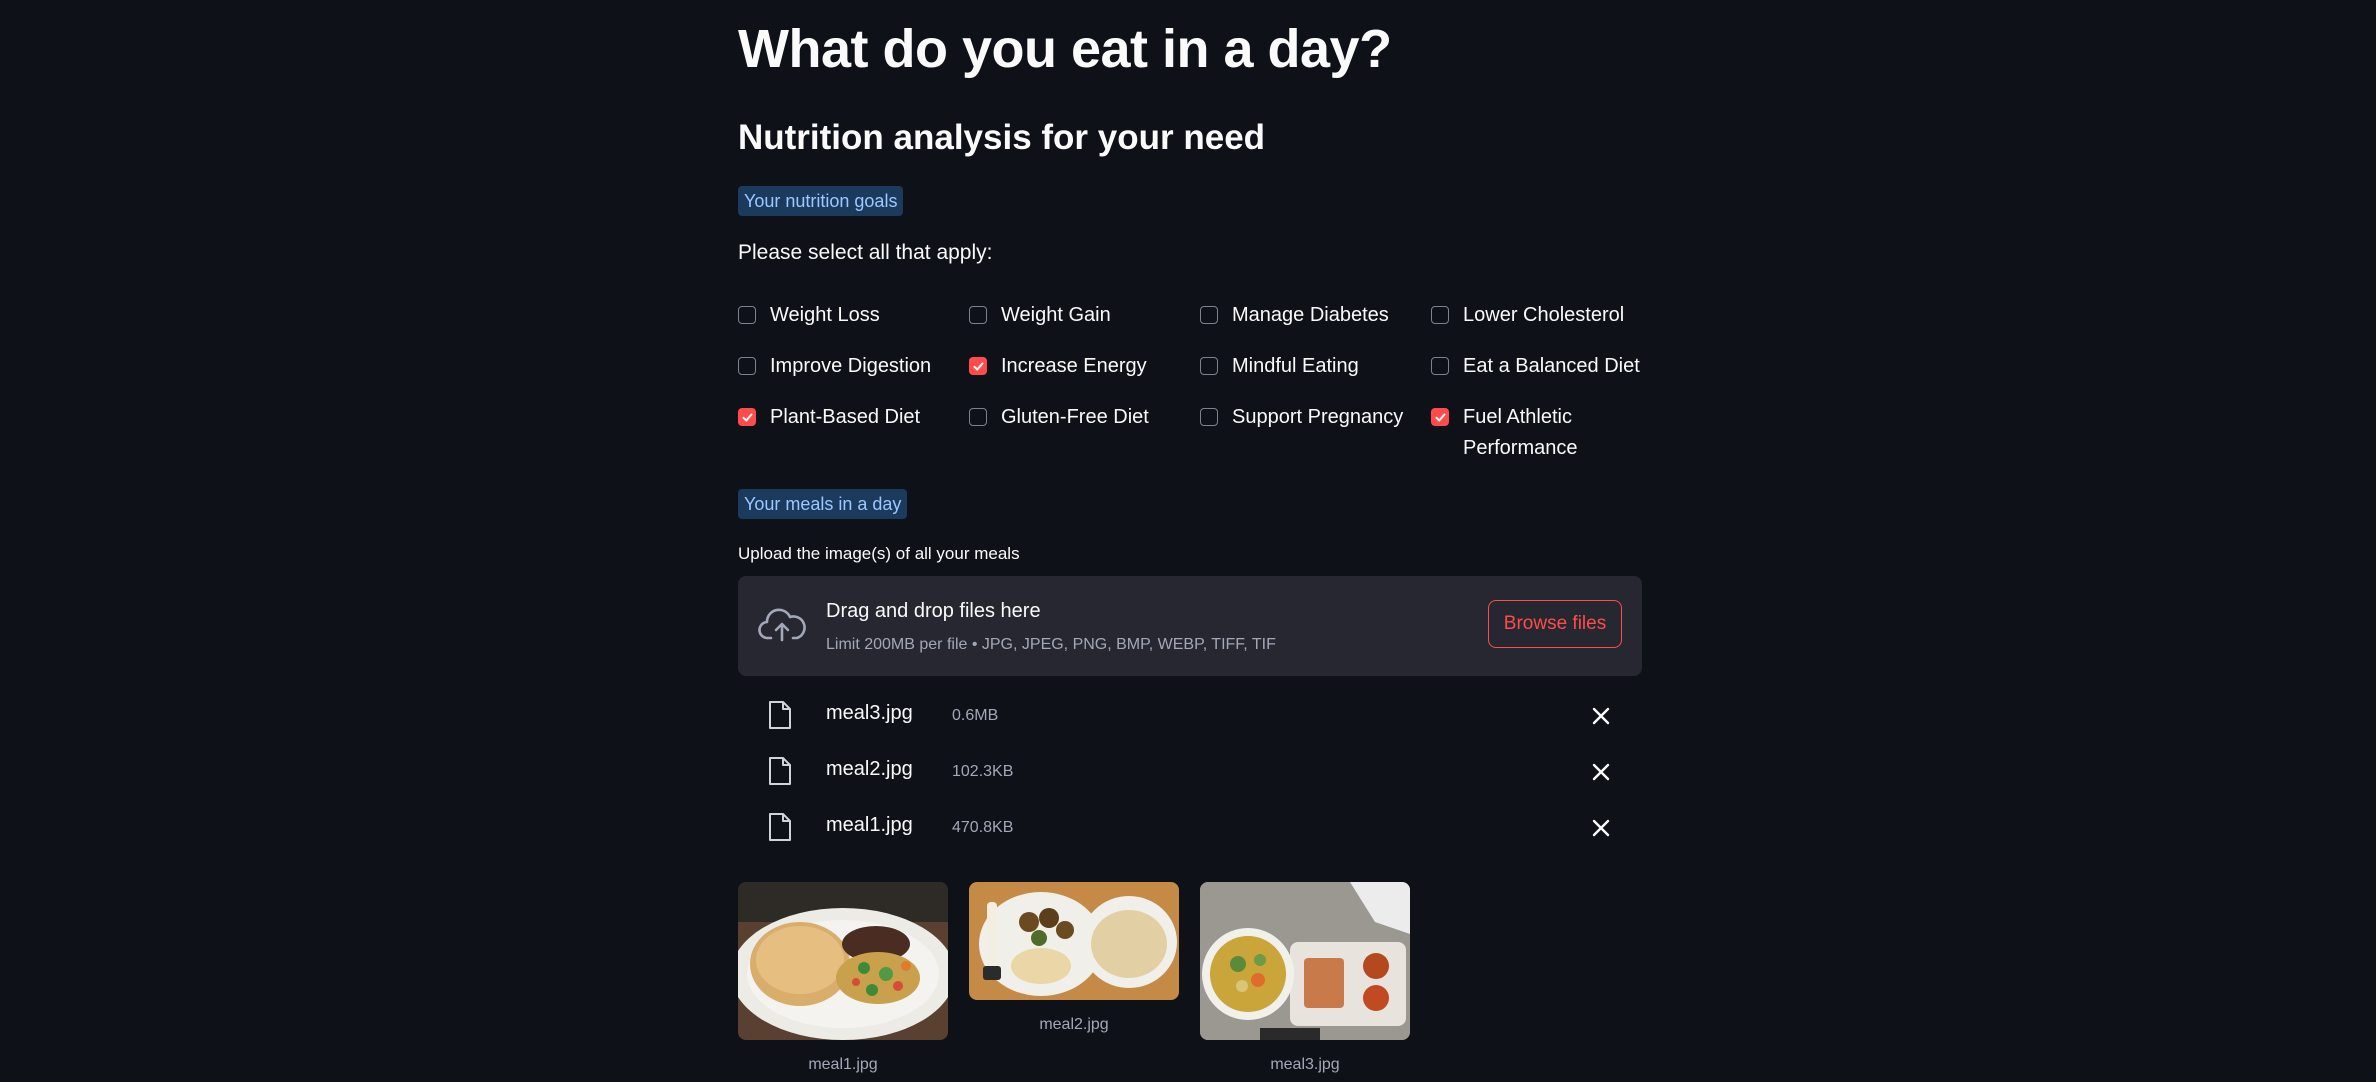 The height and width of the screenshot is (1082, 2376). What do you see at coordinates (975, 715) in the screenshot?
I see `file-size: 0.6MB` at bounding box center [975, 715].